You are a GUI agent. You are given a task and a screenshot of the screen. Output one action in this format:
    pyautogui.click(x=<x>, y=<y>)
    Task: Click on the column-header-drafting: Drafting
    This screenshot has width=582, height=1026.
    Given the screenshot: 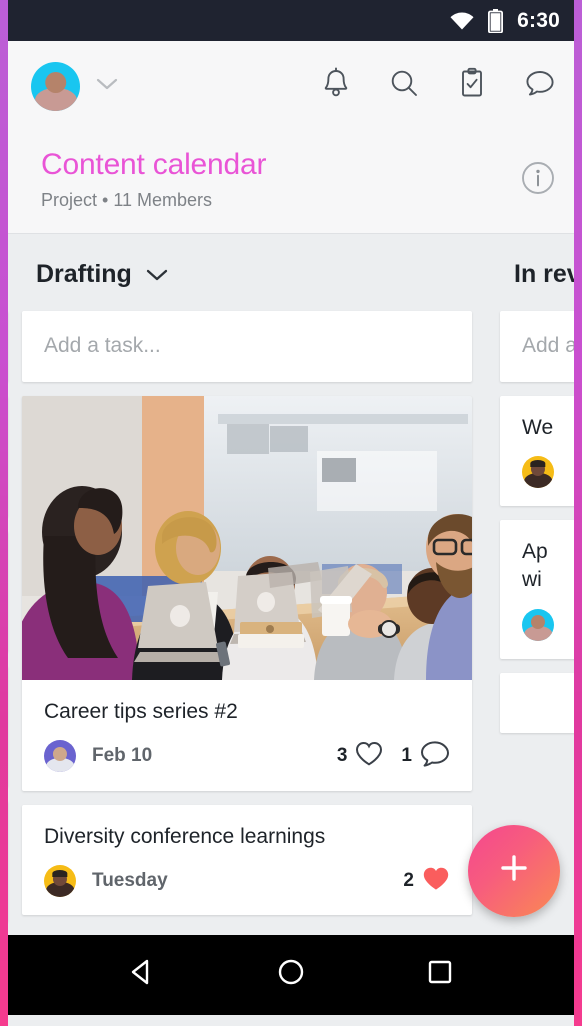 What is the action you would take?
    pyautogui.click(x=247, y=272)
    